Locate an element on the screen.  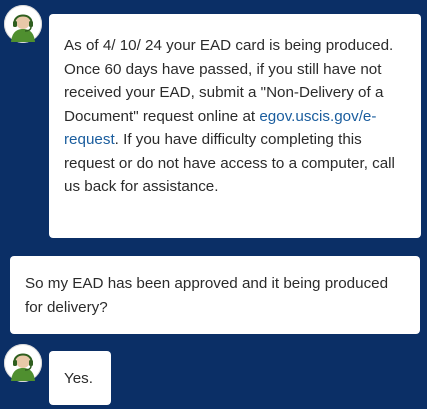
agent-message-text: Yes. is located at coordinates (78, 378).